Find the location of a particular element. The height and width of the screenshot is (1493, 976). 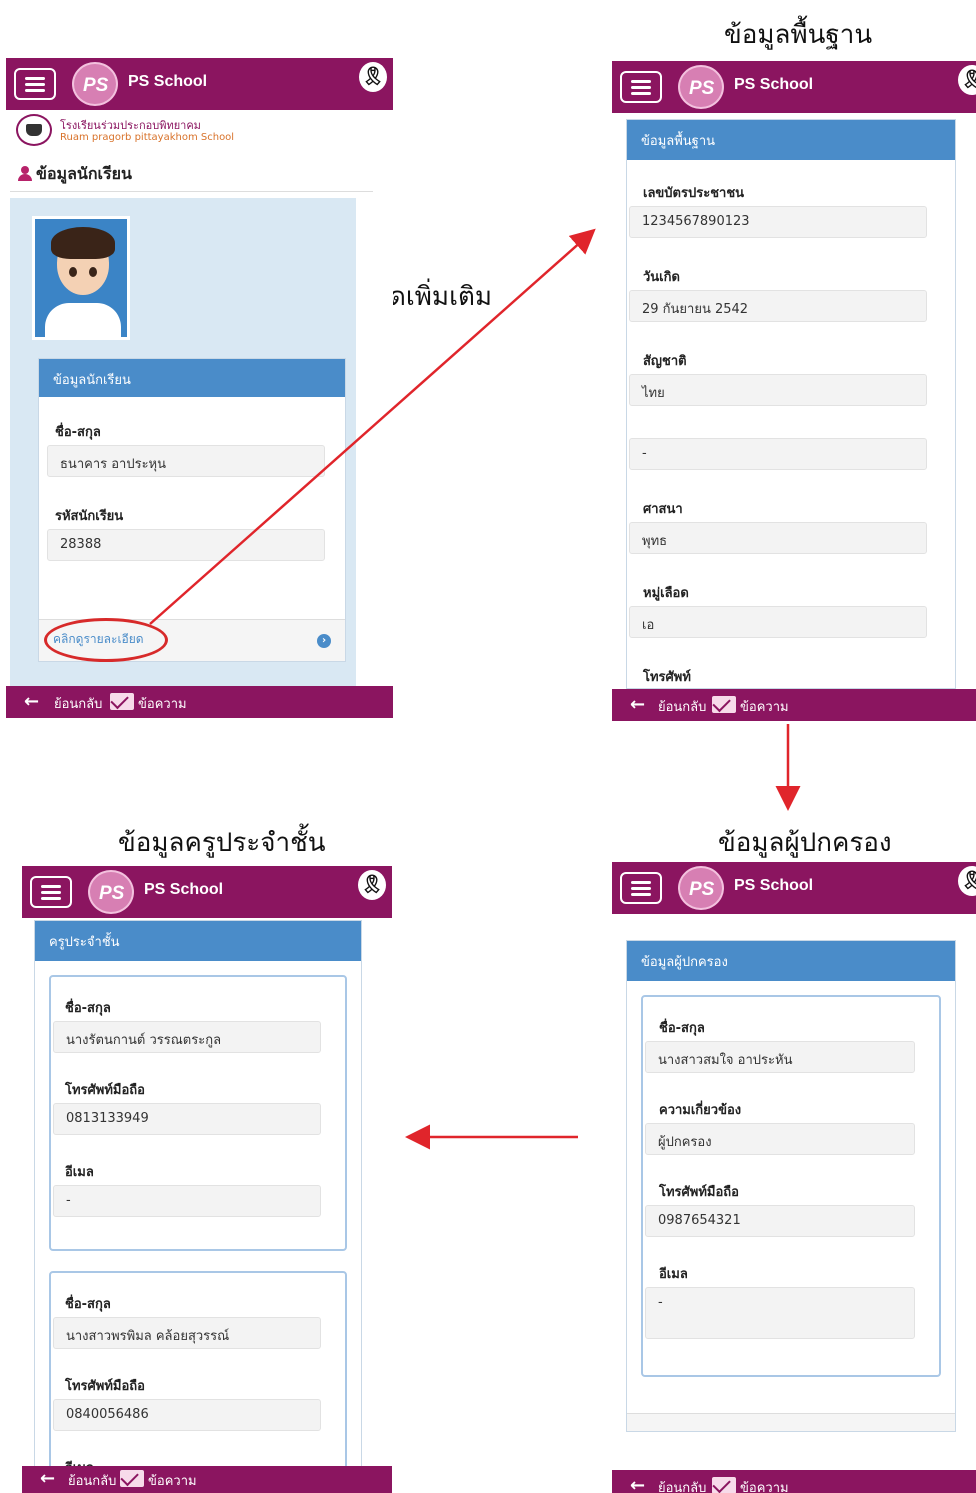

field-value-birthdate: 29 กันยายน 2542 is located at coordinates (778, 306).